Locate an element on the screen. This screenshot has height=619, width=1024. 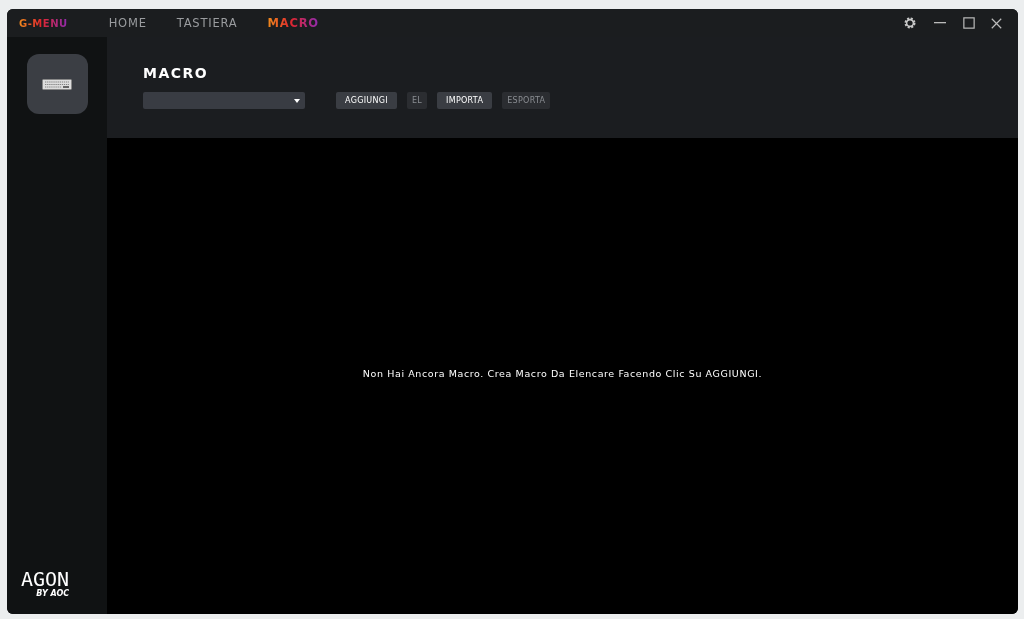
page-title: MACRO is located at coordinates (176, 74).